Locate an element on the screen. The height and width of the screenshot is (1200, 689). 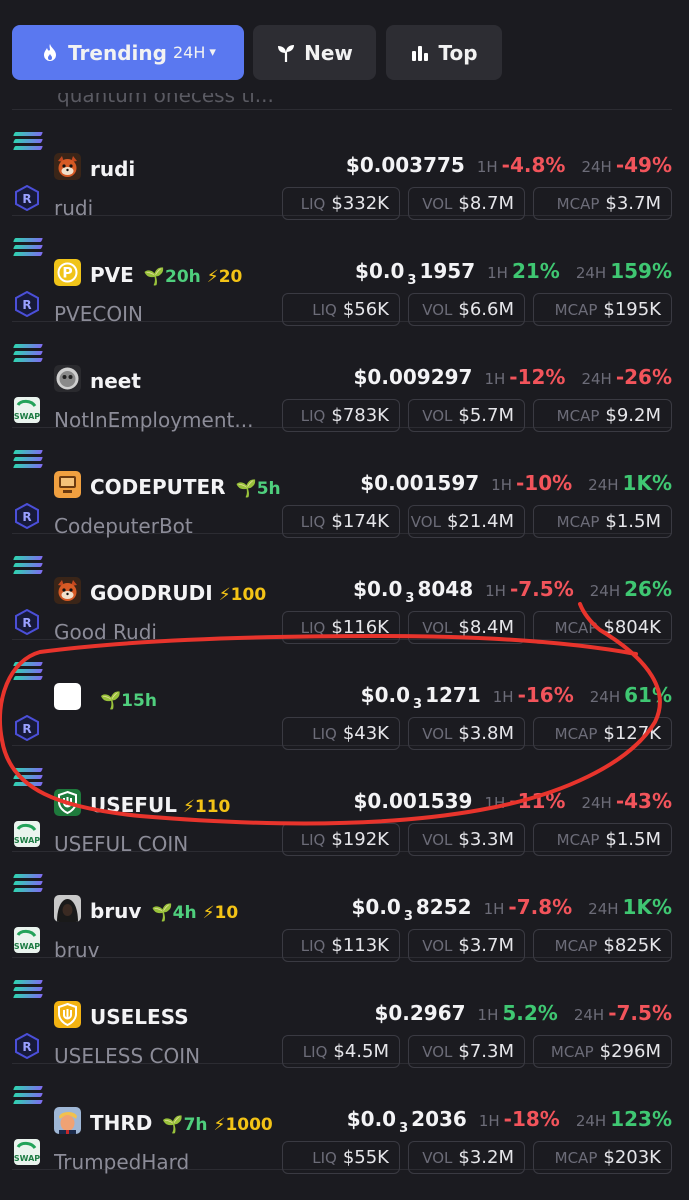
liquidity-value: $332K is located at coordinates (360, 203).